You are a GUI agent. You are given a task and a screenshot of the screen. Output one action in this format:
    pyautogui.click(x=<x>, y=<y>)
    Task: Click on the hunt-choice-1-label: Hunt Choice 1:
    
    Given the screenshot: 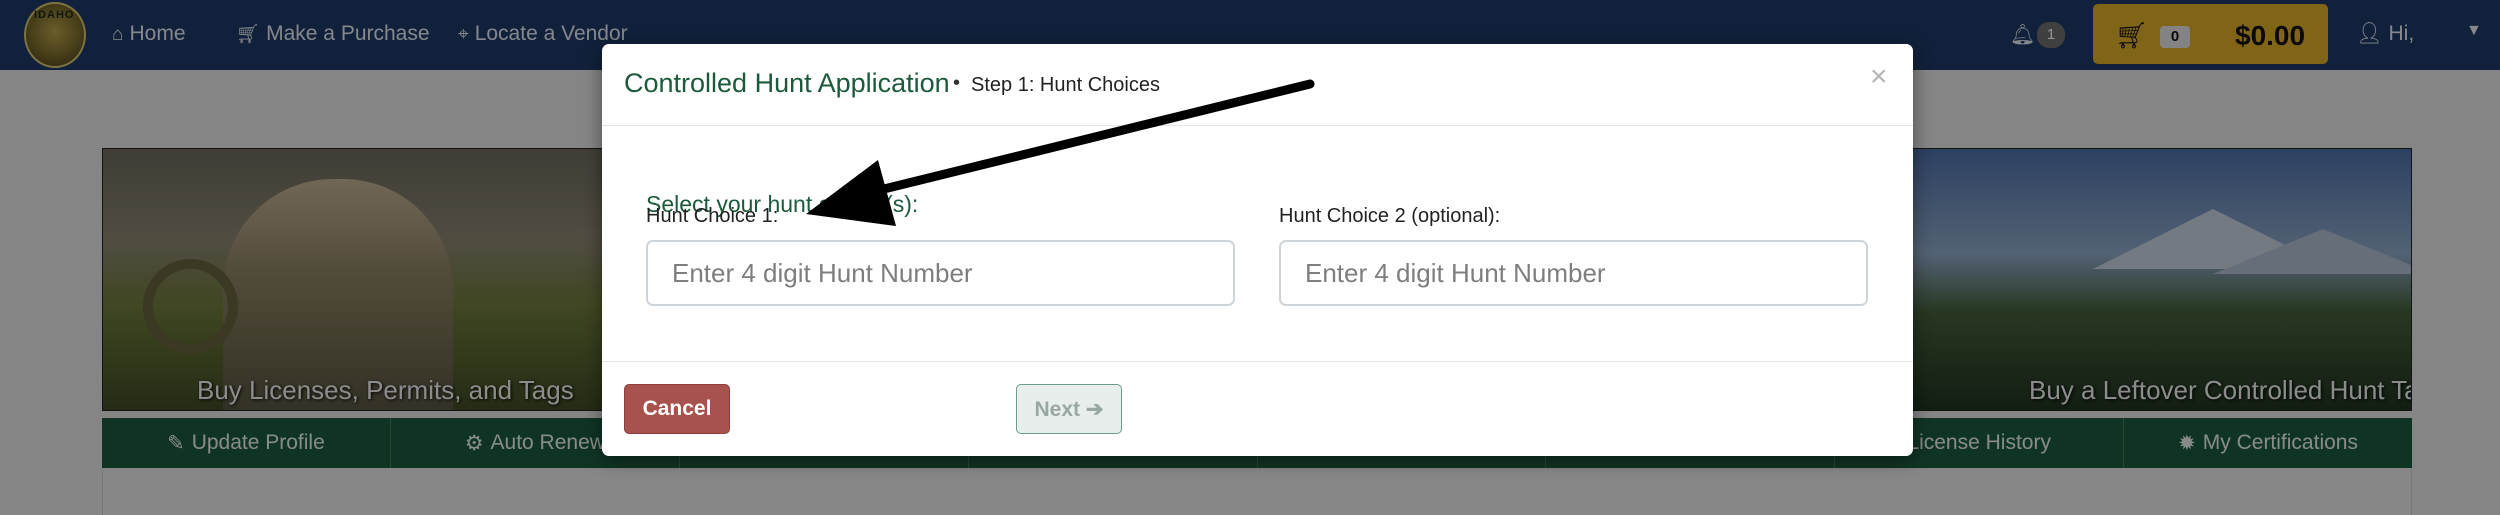 What is the action you would take?
    pyautogui.click(x=712, y=216)
    